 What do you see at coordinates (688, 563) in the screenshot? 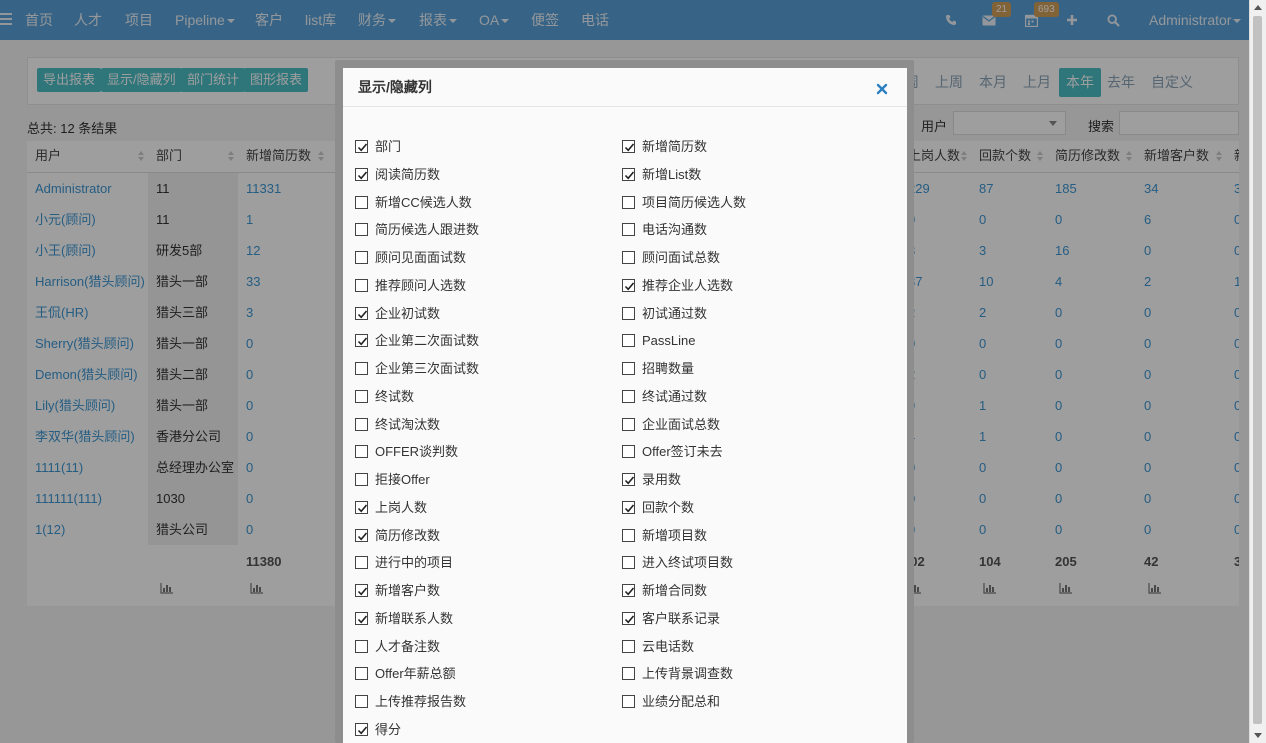
I see `column-option-label: 进入终试项目数` at bounding box center [688, 563].